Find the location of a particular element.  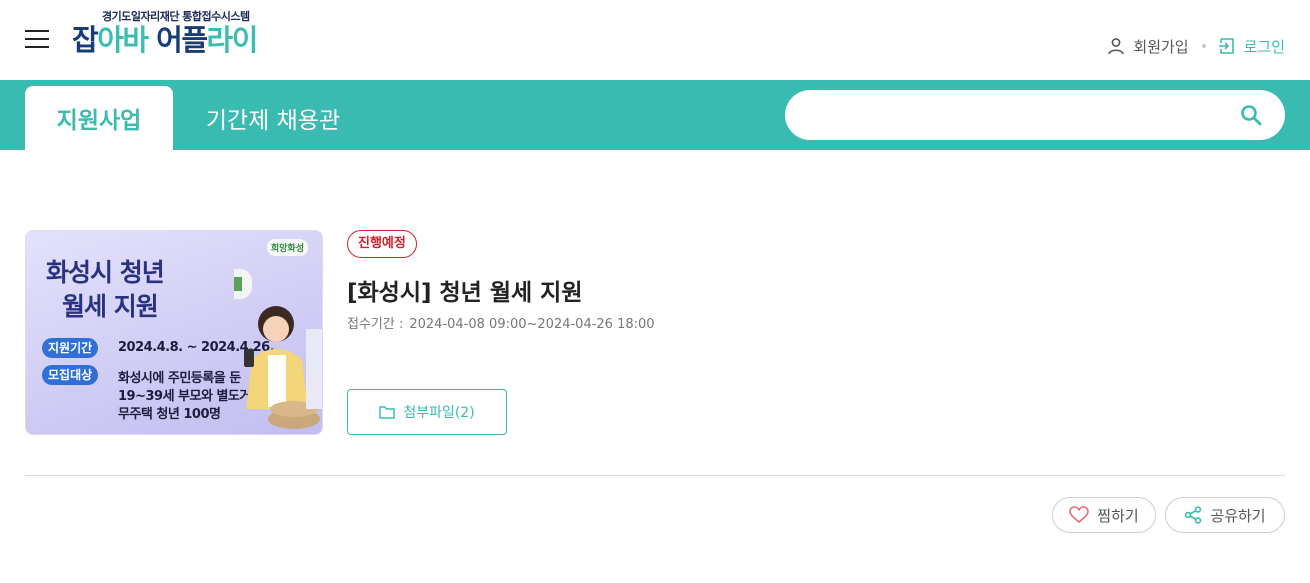

attachment-button: 첨부파일(2) is located at coordinates (427, 412).